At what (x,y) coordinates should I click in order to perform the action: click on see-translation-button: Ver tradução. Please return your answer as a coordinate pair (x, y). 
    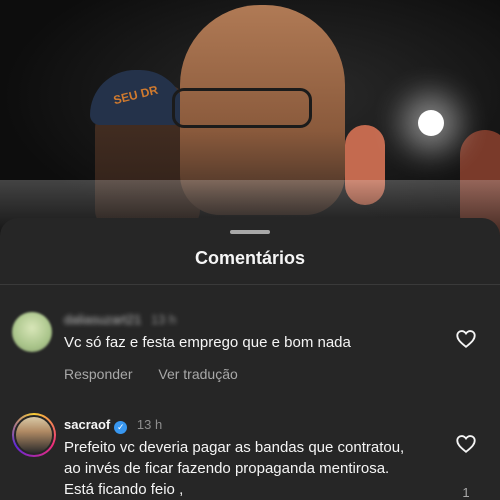
    Looking at the image, I should click on (197, 374).